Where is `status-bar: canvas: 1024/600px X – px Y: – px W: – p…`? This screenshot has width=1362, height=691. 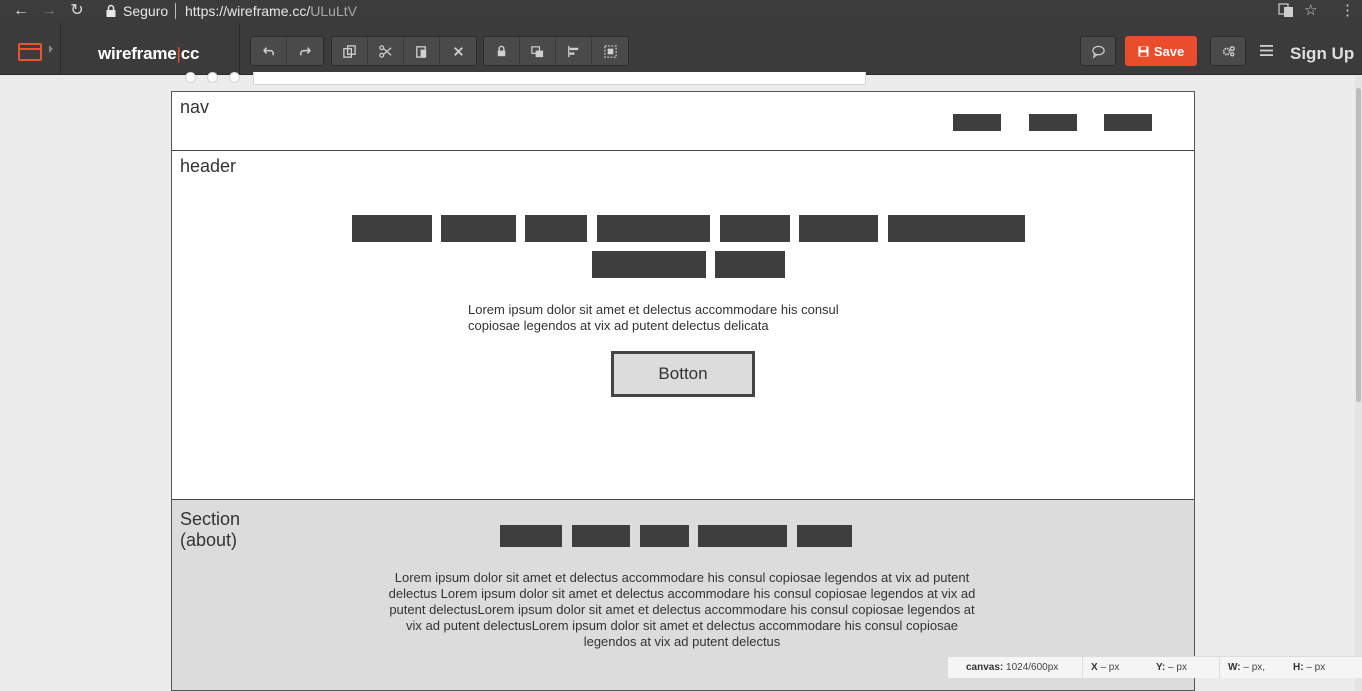 status-bar: canvas: 1024/600px X – px Y: – px W: – p… is located at coordinates (1155, 667).